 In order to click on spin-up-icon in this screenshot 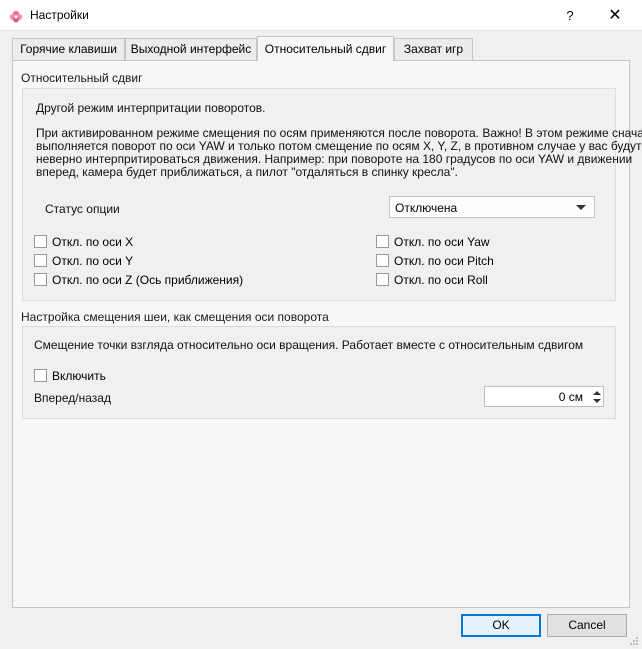, I will do `click(597, 393)`.